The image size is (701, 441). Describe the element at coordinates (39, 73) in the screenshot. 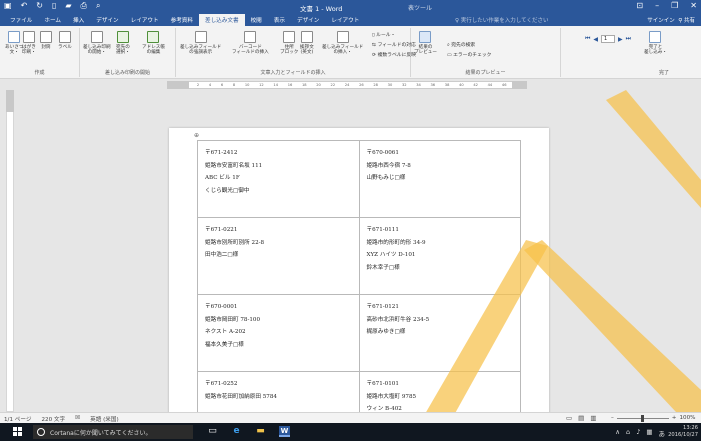

I see `group-create-label: 作成` at that location.